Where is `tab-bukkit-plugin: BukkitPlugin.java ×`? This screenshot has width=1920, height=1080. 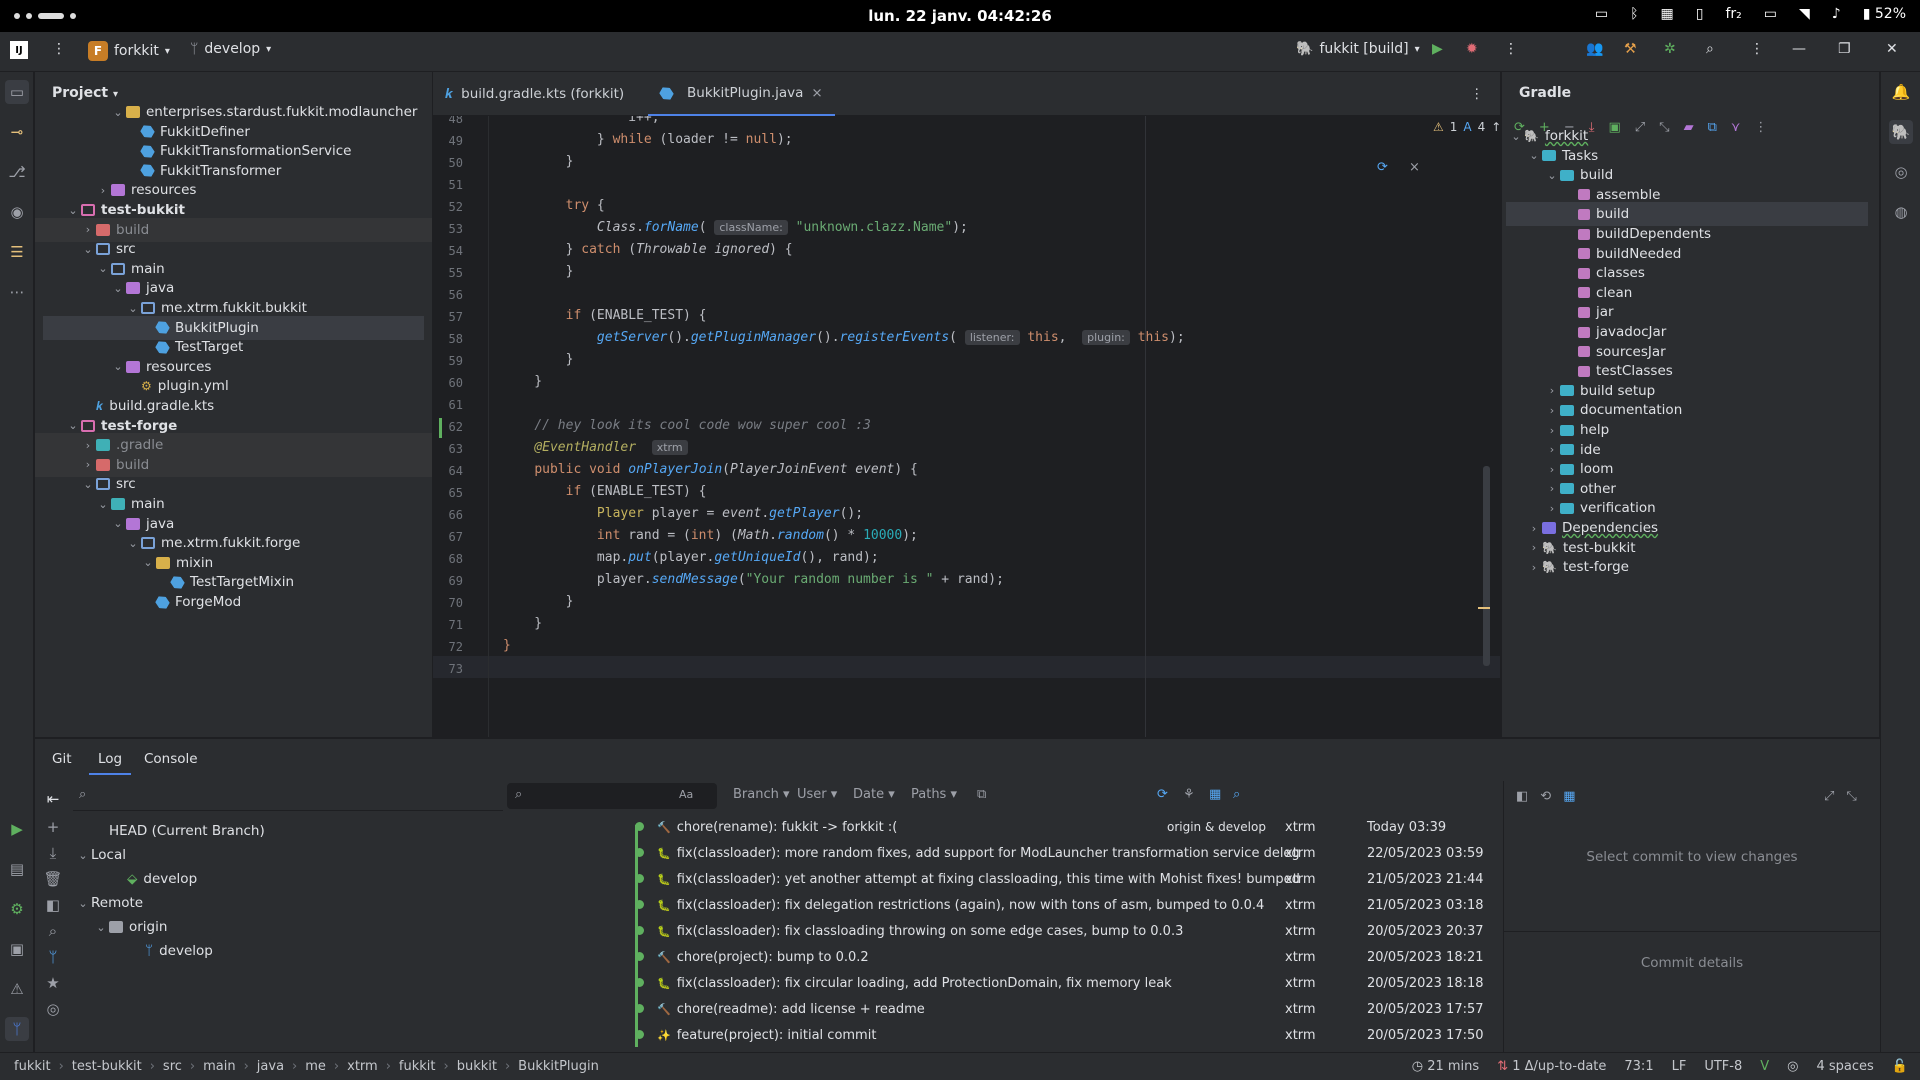 tab-bukkit-plugin: BukkitPlugin.java × is located at coordinates (741, 94).